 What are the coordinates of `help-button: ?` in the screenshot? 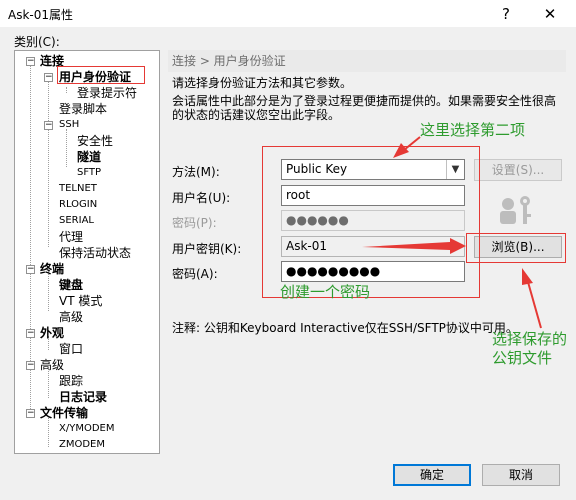 It's located at (506, 14).